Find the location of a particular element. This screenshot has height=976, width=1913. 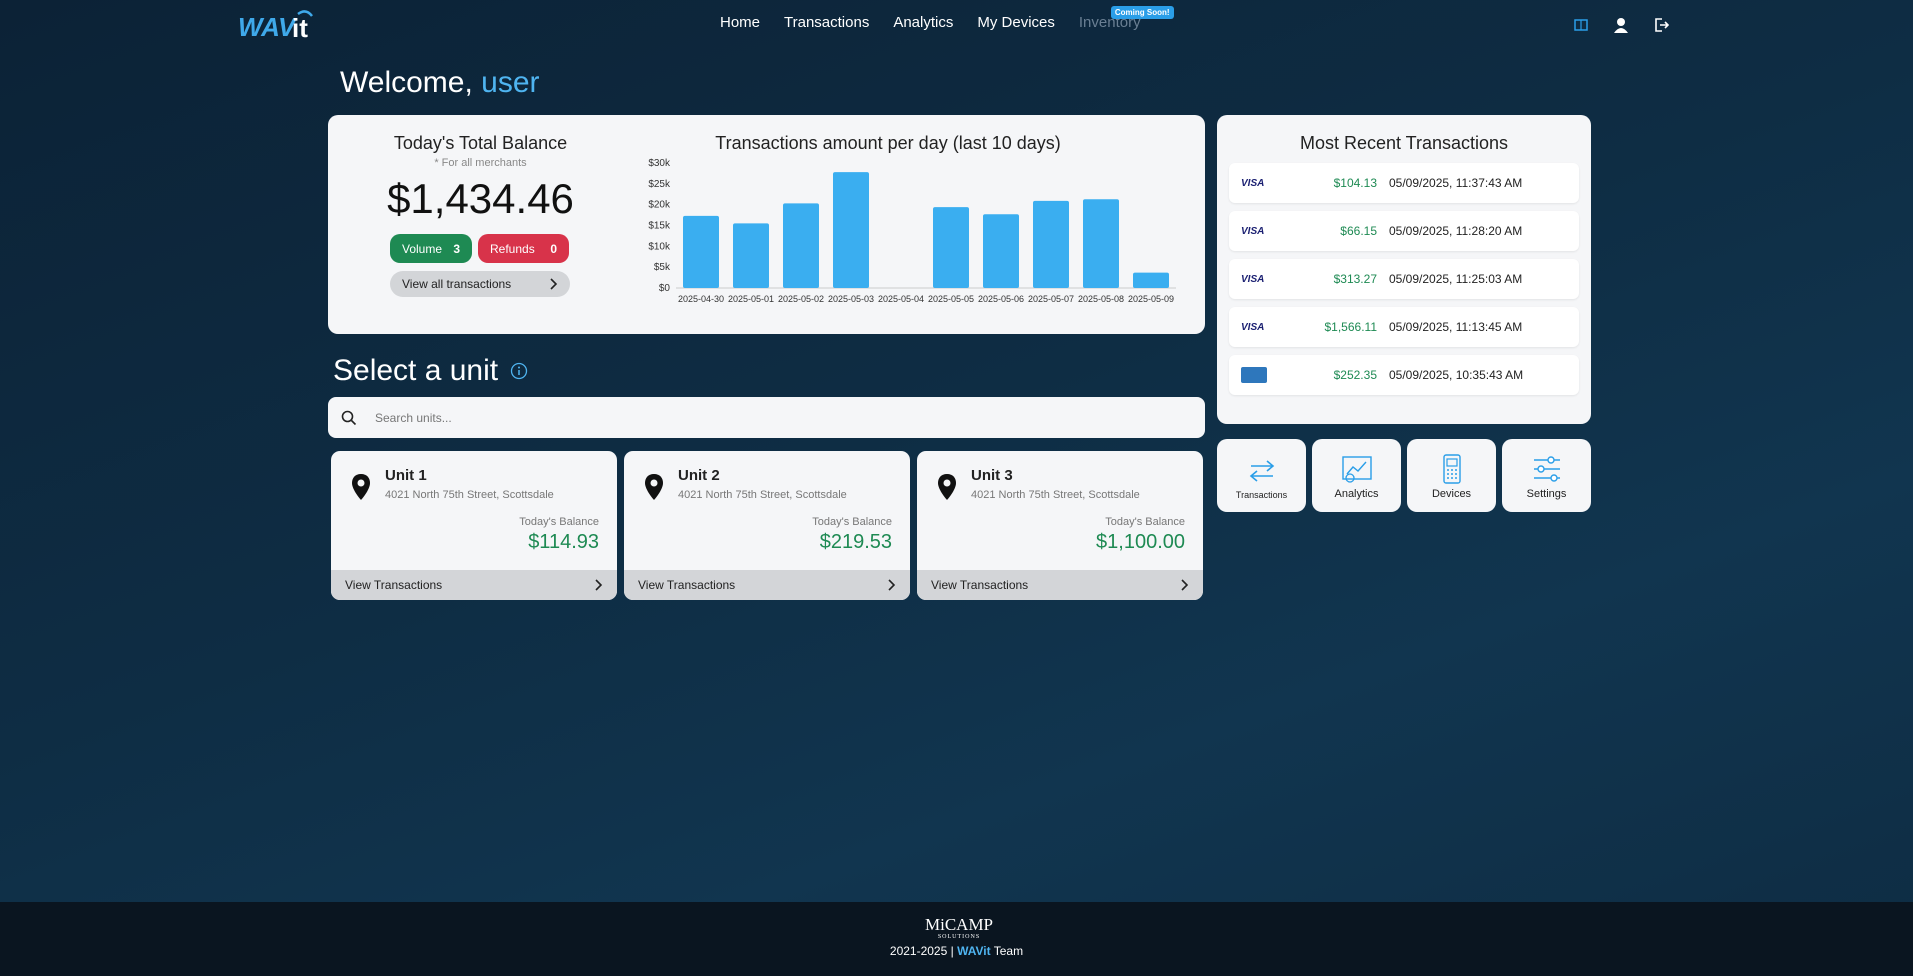

user-icon is located at coordinates (1621, 25).